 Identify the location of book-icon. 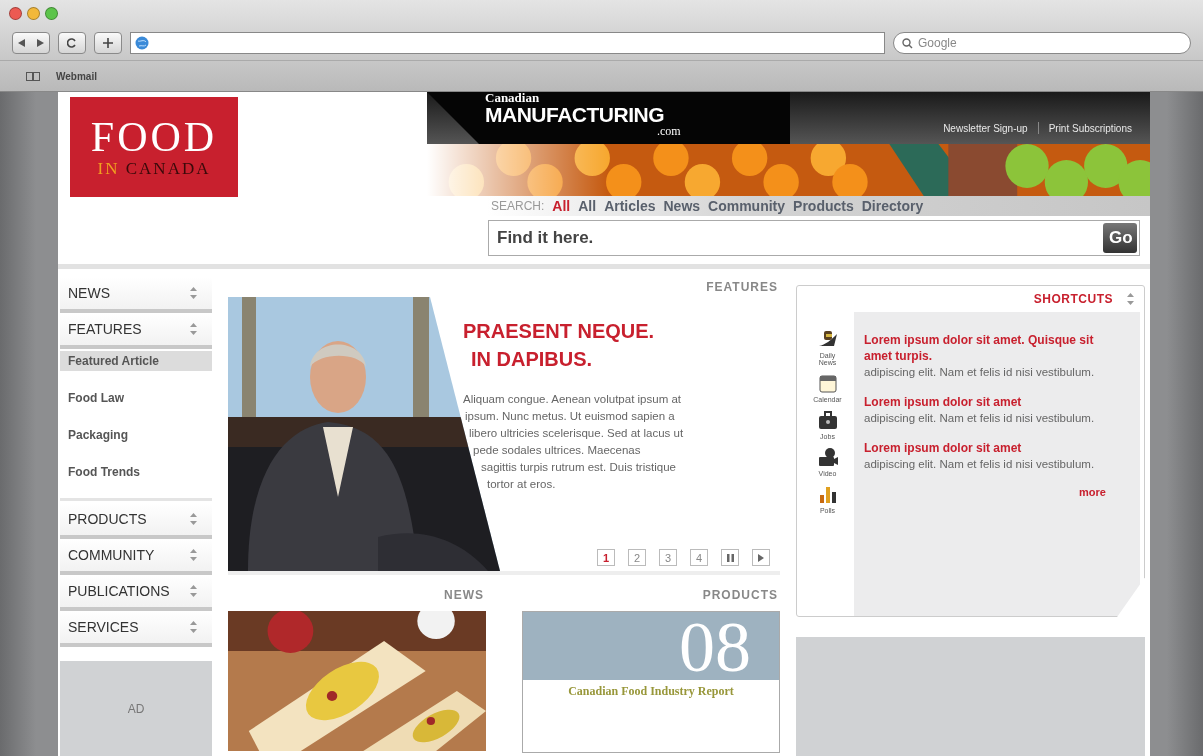
(33, 76).